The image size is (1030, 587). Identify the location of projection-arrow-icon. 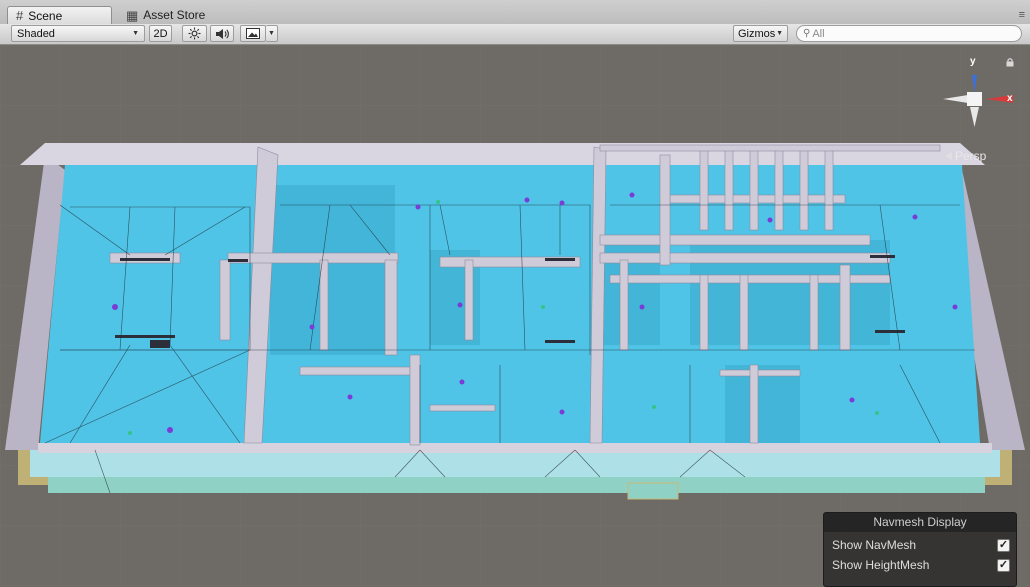
(948, 156).